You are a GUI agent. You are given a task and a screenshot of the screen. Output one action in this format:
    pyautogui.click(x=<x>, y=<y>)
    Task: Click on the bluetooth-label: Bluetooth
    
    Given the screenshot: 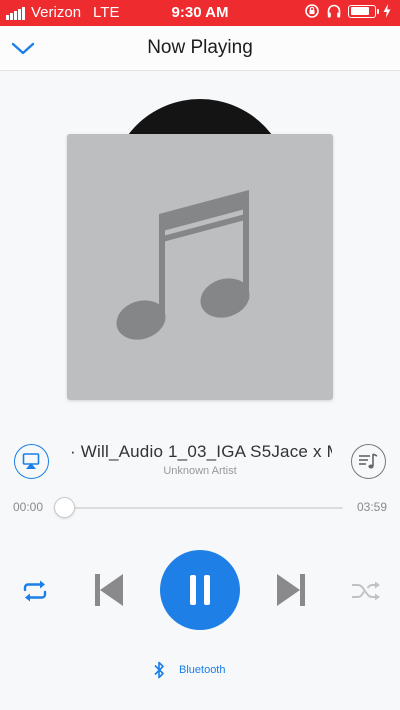 What is the action you would take?
    pyautogui.click(x=202, y=670)
    